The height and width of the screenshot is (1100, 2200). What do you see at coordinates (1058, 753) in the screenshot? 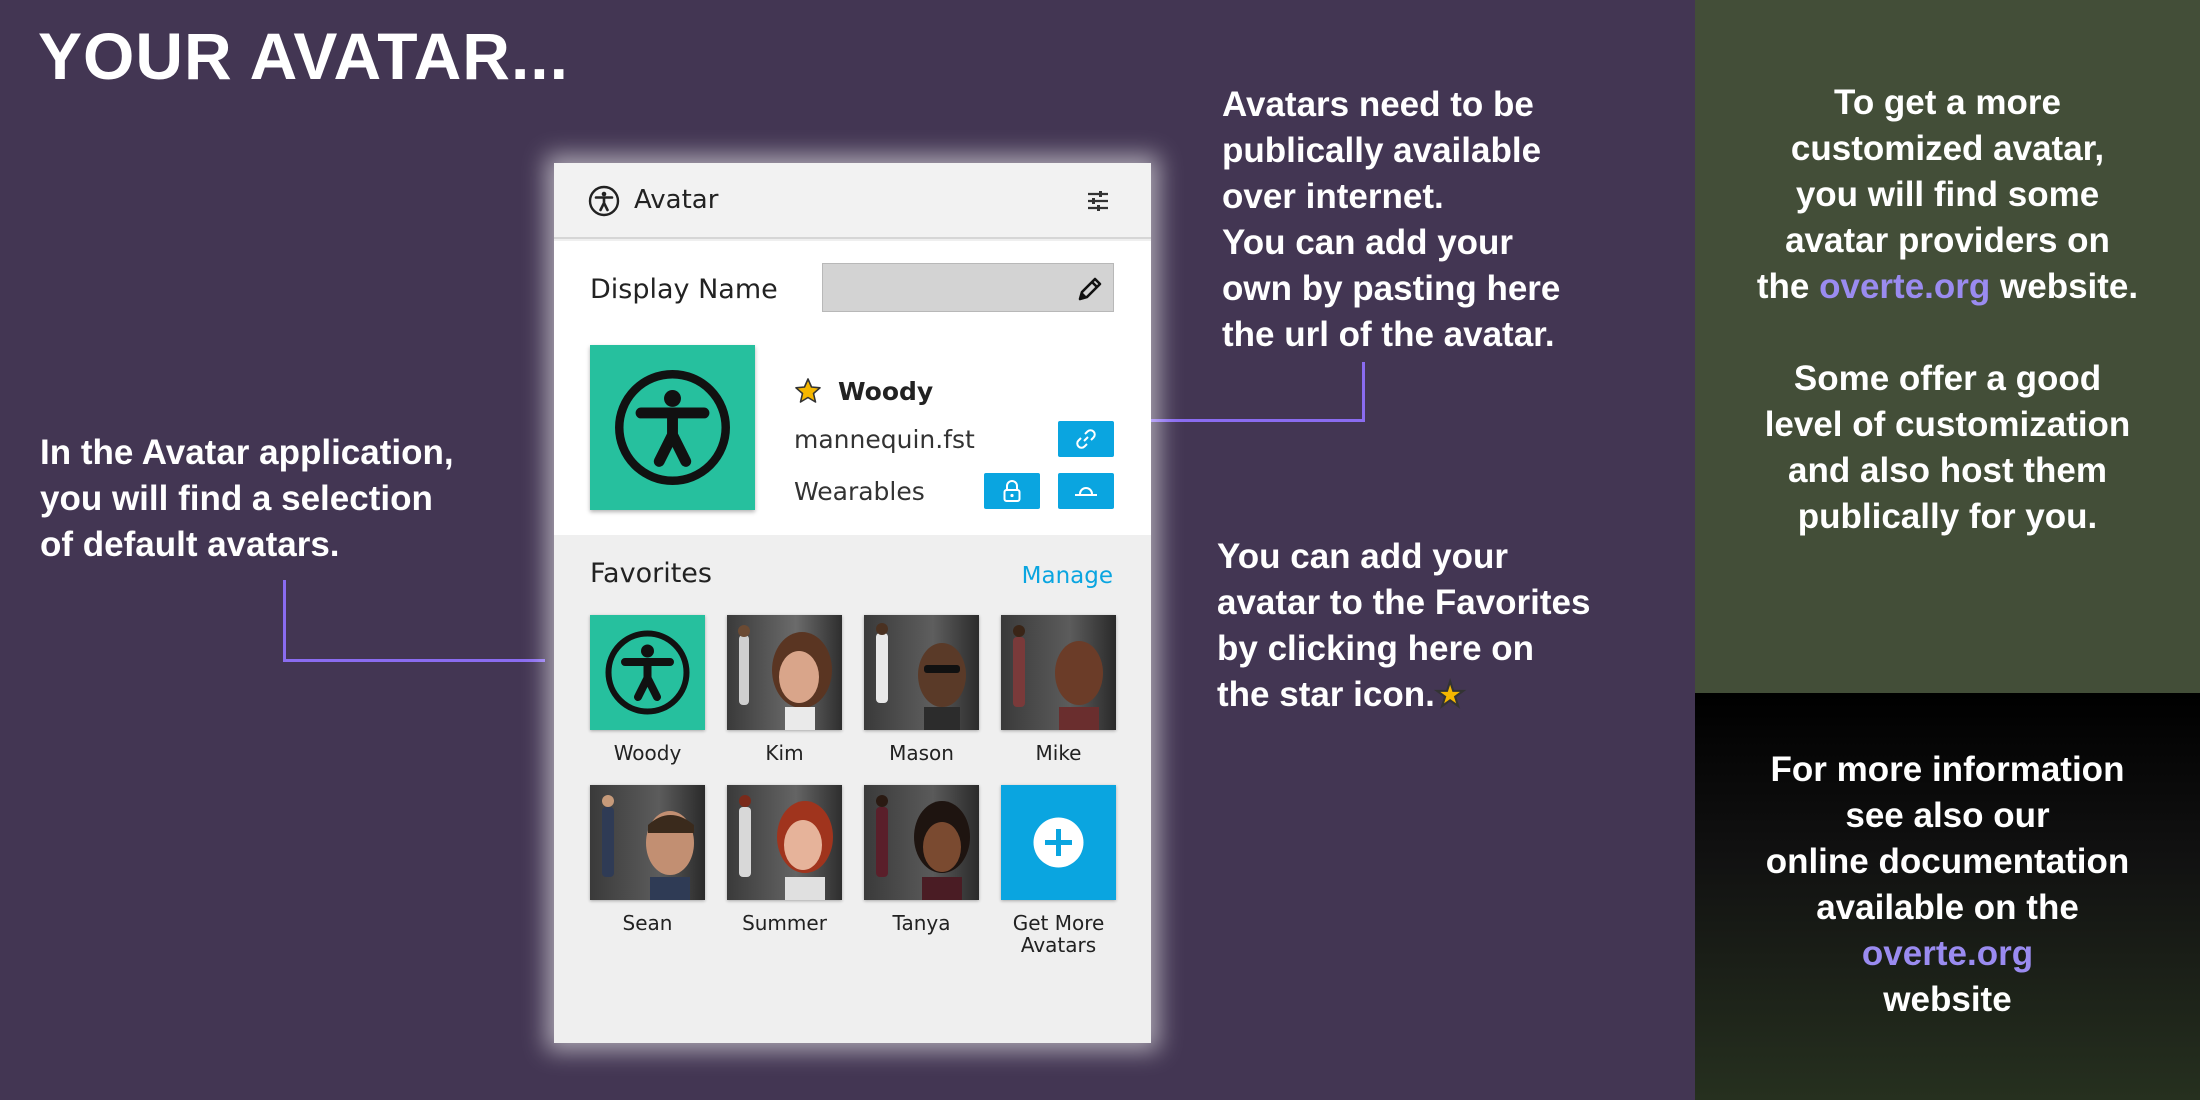
I see `favorite-label: Mike` at bounding box center [1058, 753].